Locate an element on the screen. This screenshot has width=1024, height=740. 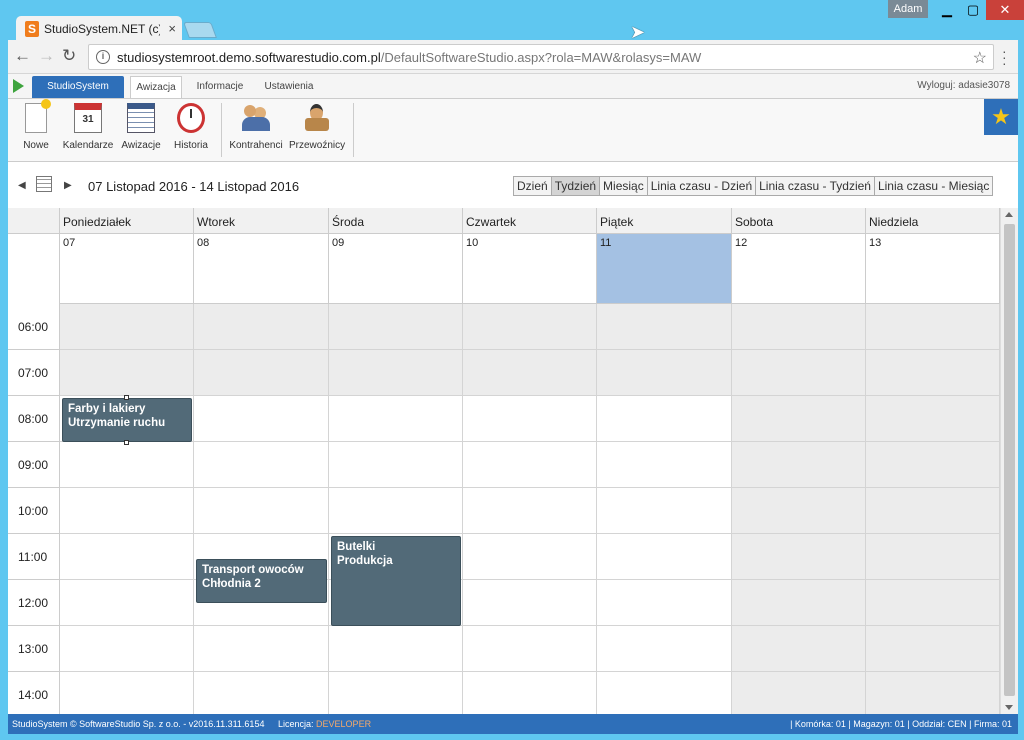
date-cell: 13 is located at coordinates (933, 269).